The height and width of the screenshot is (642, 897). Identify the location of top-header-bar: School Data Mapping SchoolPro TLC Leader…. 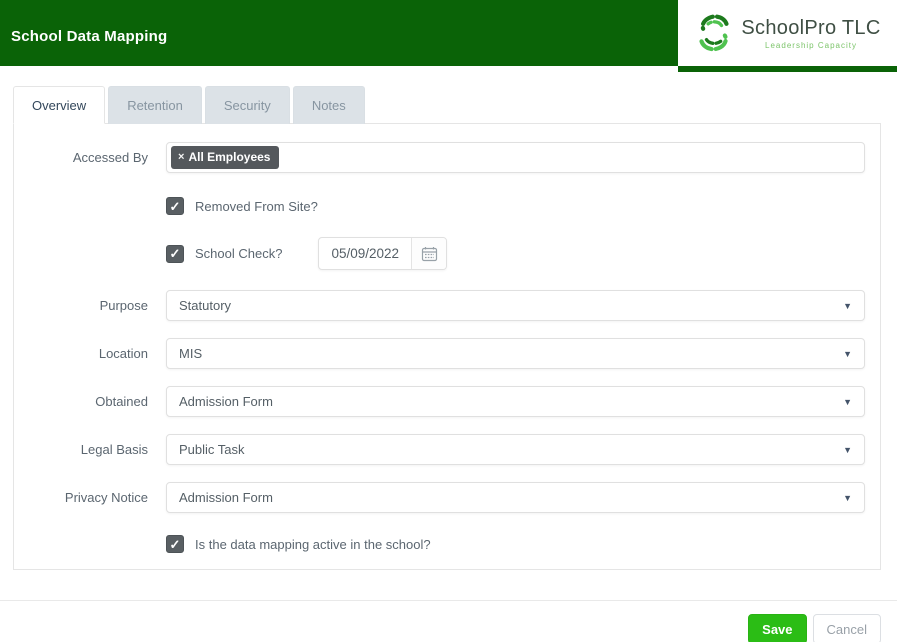
(448, 36).